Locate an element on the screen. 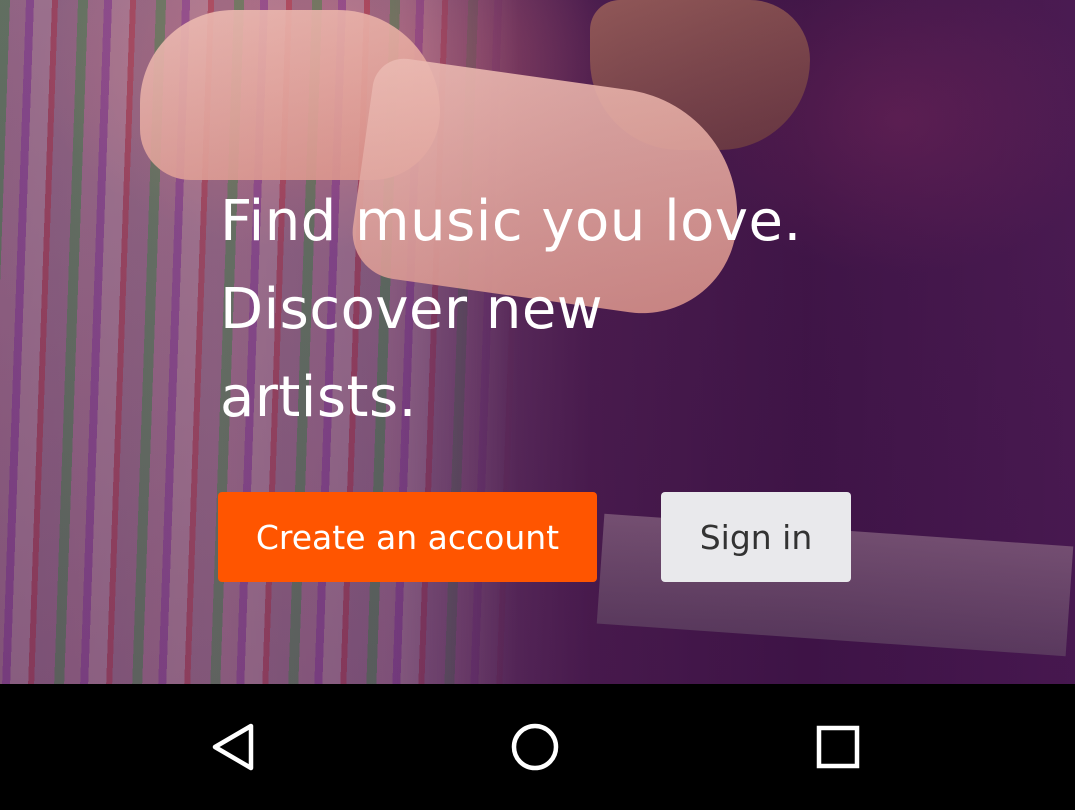  recents-square-icon is located at coordinates (838, 747).